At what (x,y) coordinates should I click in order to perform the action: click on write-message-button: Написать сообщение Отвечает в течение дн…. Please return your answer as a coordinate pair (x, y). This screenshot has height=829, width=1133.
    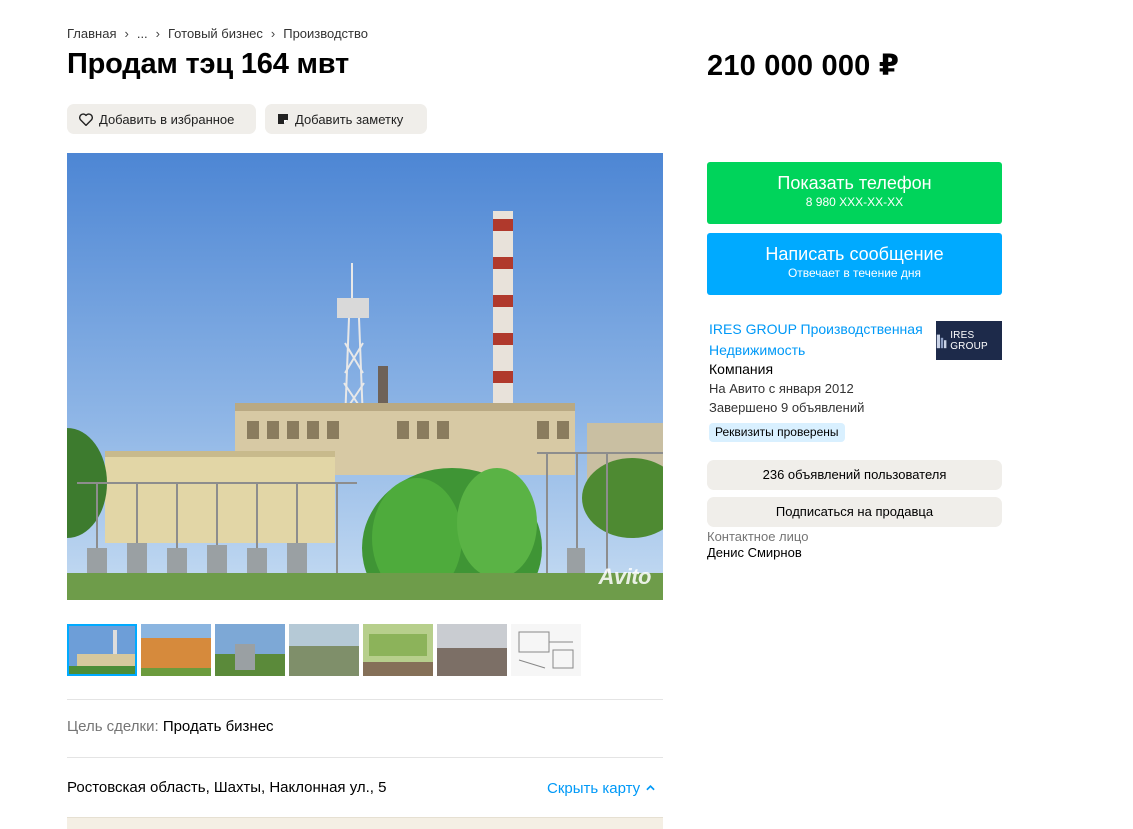
    Looking at the image, I should click on (854, 264).